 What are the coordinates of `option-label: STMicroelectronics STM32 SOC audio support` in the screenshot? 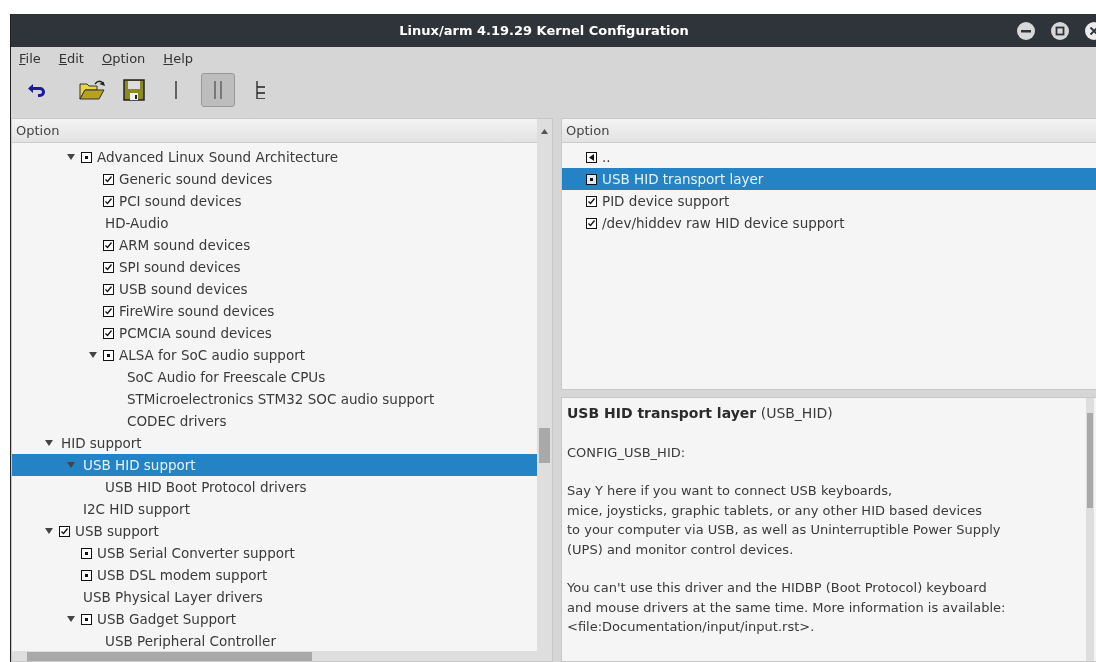 It's located at (281, 399).